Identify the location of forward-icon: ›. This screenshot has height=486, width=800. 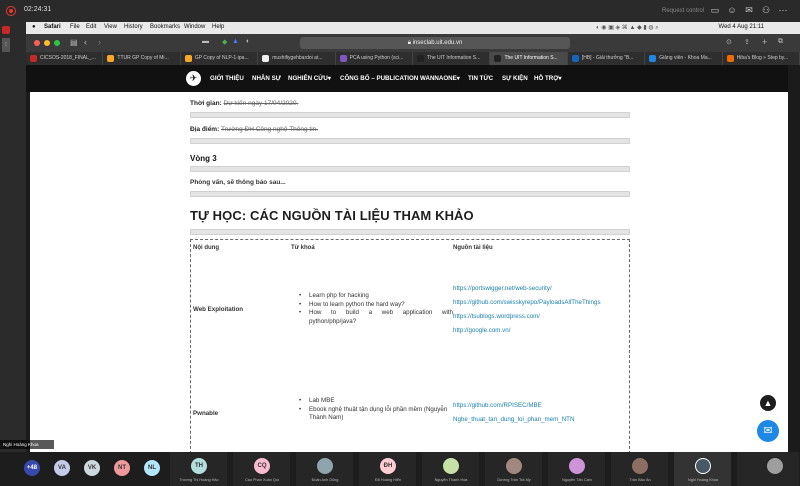
(99, 42).